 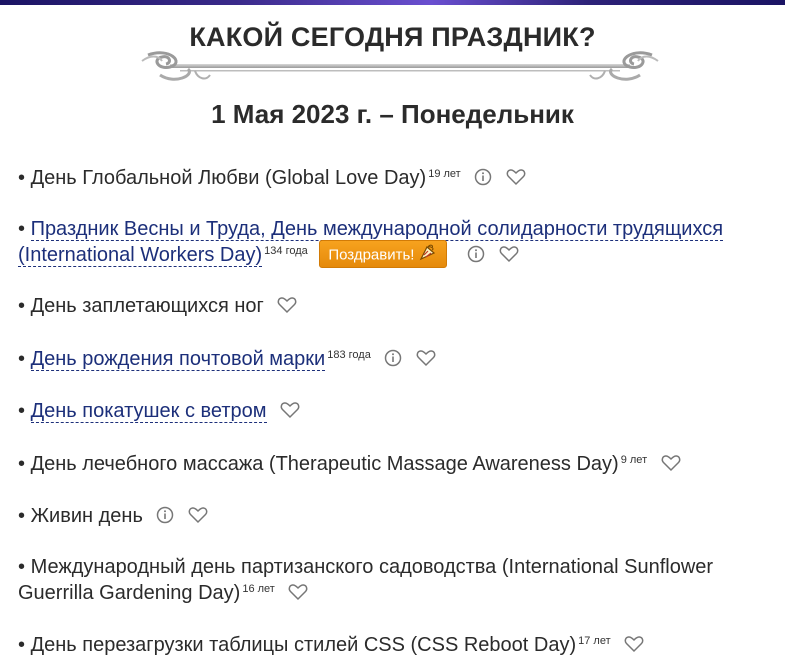 What do you see at coordinates (371, 255) in the screenshot?
I see `congratulate-label: Поздравить!` at bounding box center [371, 255].